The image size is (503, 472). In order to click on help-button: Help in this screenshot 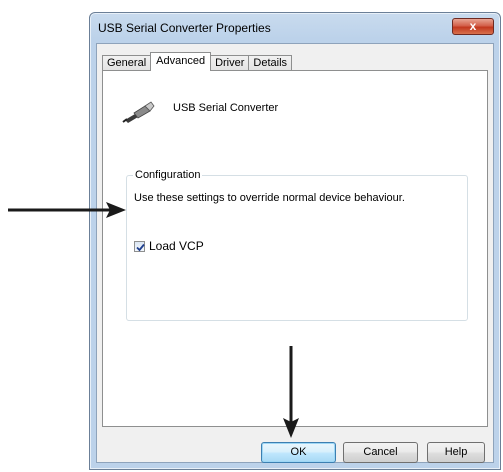, I will do `click(456, 452)`.